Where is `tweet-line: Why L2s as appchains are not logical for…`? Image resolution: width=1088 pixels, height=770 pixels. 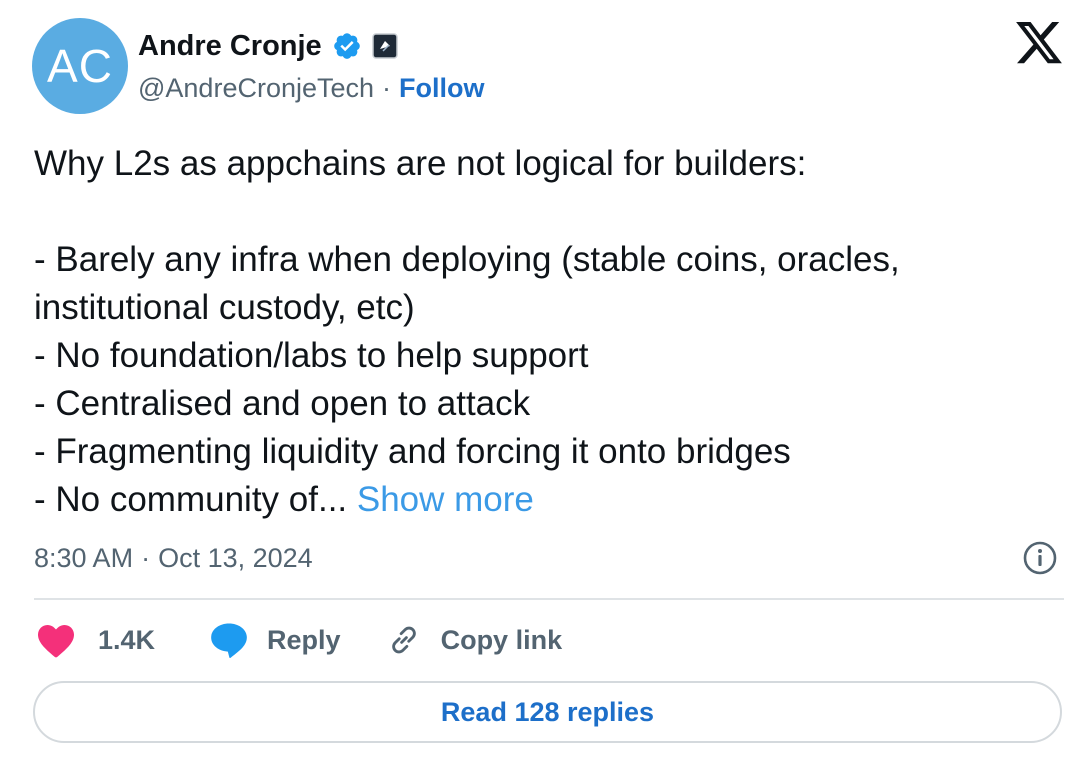
tweet-line: Why L2s as appchains are not logical for… is located at coordinates (420, 163).